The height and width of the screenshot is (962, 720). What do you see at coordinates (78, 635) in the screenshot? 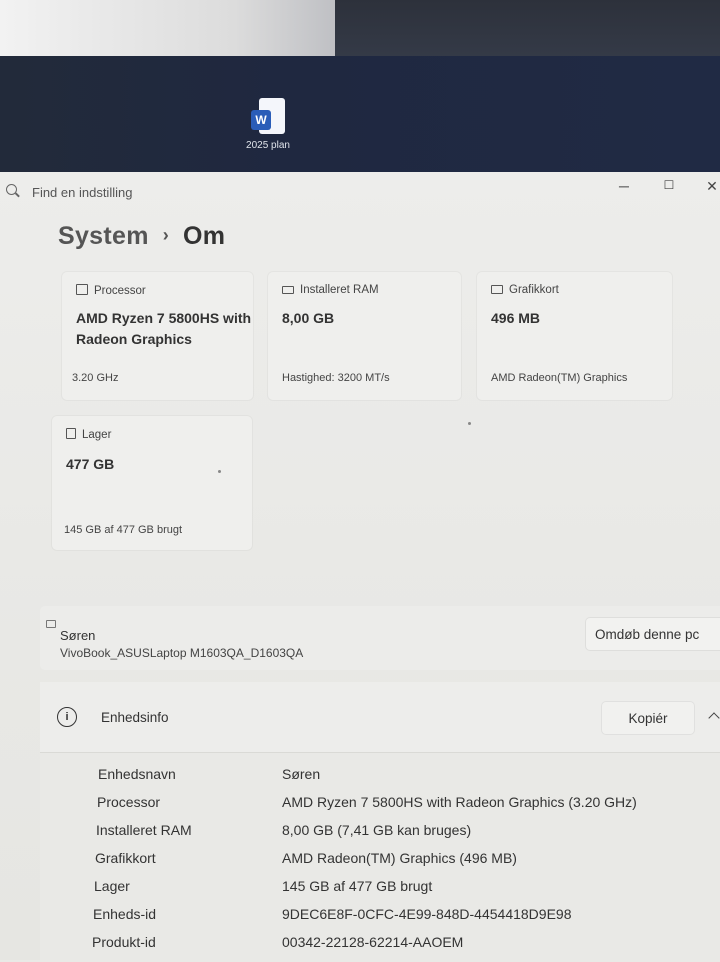
I see `device-name: Søren` at bounding box center [78, 635].